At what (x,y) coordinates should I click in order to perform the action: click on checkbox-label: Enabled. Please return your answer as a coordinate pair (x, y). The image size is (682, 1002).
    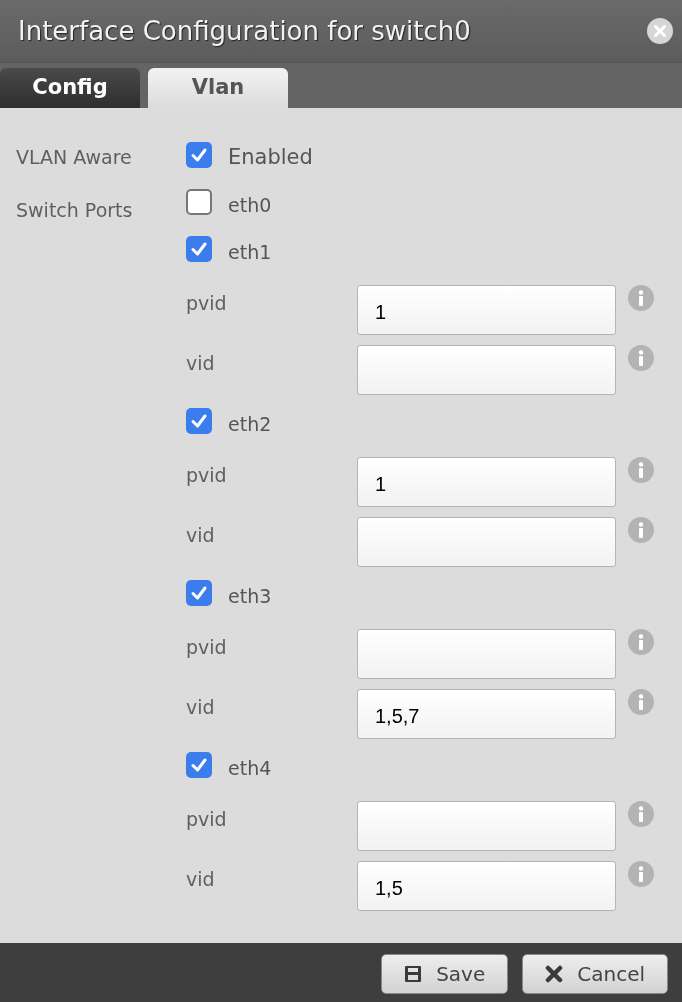
    Looking at the image, I should click on (270, 158).